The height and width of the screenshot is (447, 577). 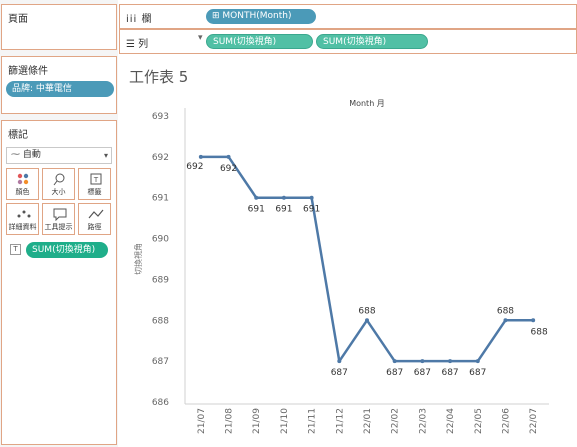 What do you see at coordinates (94, 219) in the screenshot?
I see `marks-path-button: 路徑` at bounding box center [94, 219].